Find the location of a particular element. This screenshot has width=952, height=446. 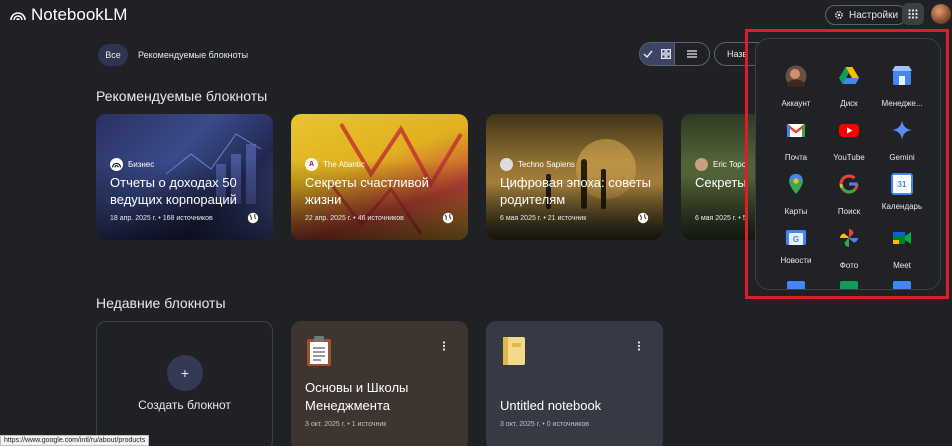

gear-icon is located at coordinates (839, 15).